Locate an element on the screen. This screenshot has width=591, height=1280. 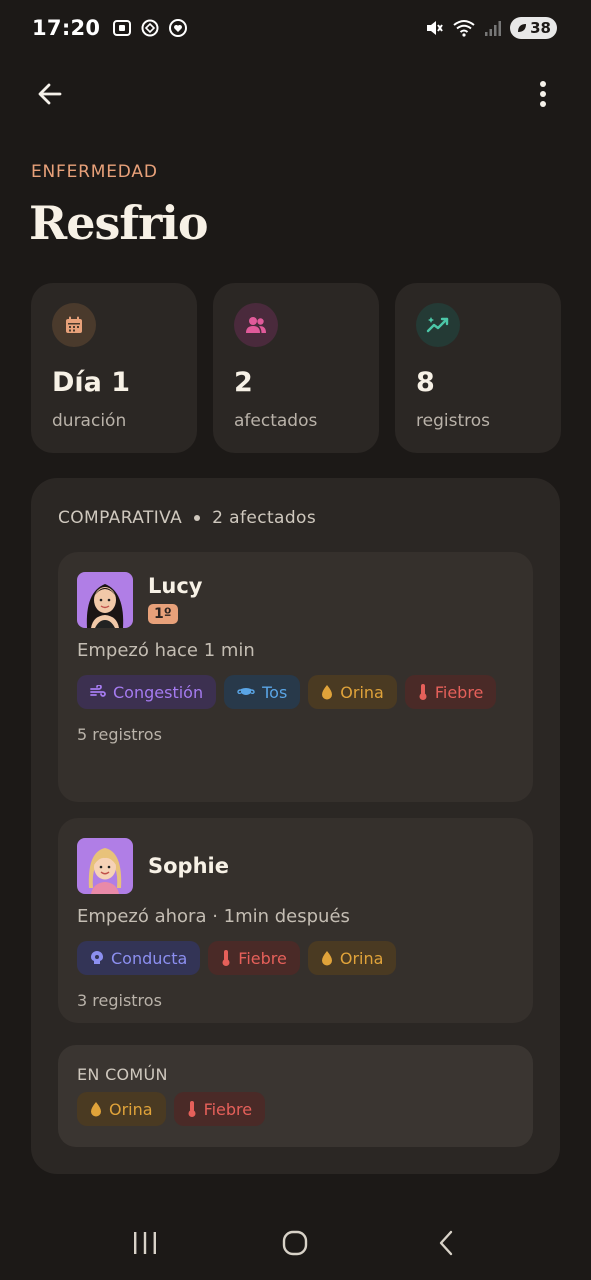
stat-card-records: 8 registros is located at coordinates (478, 368).